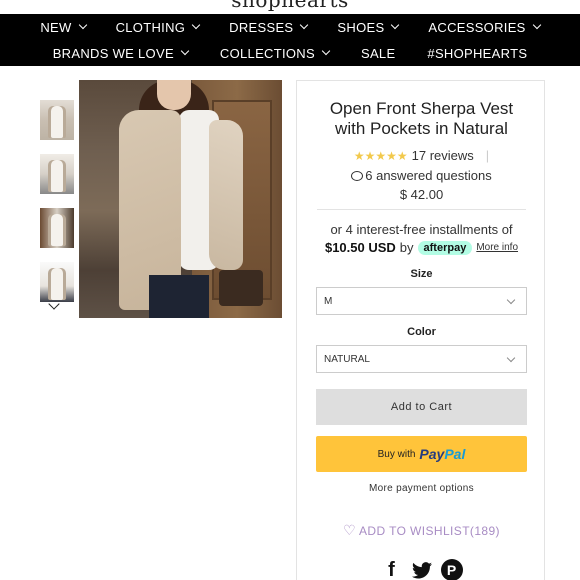 The image size is (580, 580). Describe the element at coordinates (443, 155) in the screenshot. I see `reviews-link: 17 reviews` at that location.